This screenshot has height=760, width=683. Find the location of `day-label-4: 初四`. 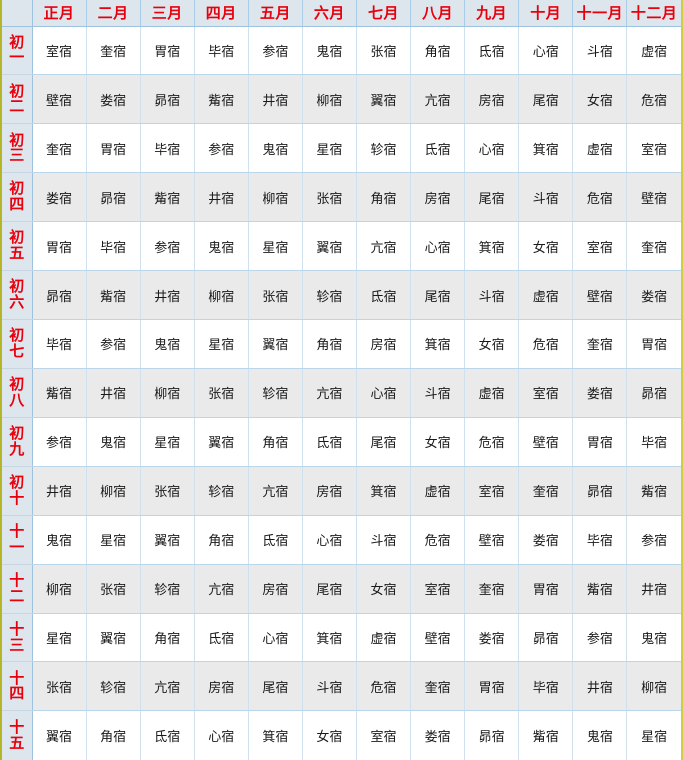

day-label-4: 初四 is located at coordinates (17, 197).